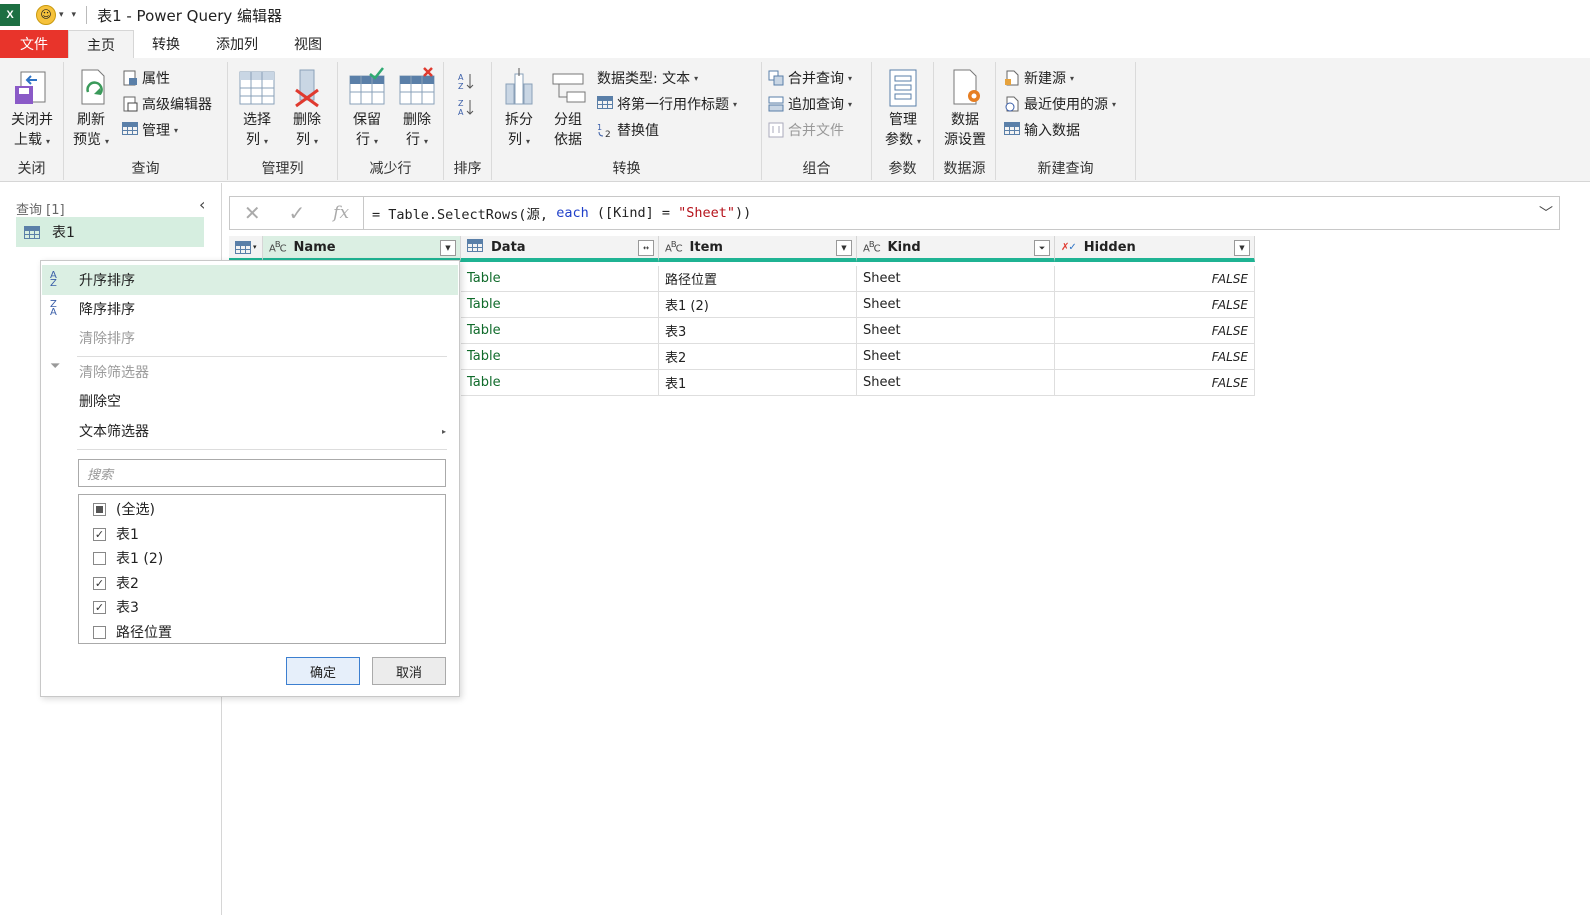 Image resolution: width=1590 pixels, height=915 pixels. I want to click on cancel-formula-icon: ✕, so click(252, 213).